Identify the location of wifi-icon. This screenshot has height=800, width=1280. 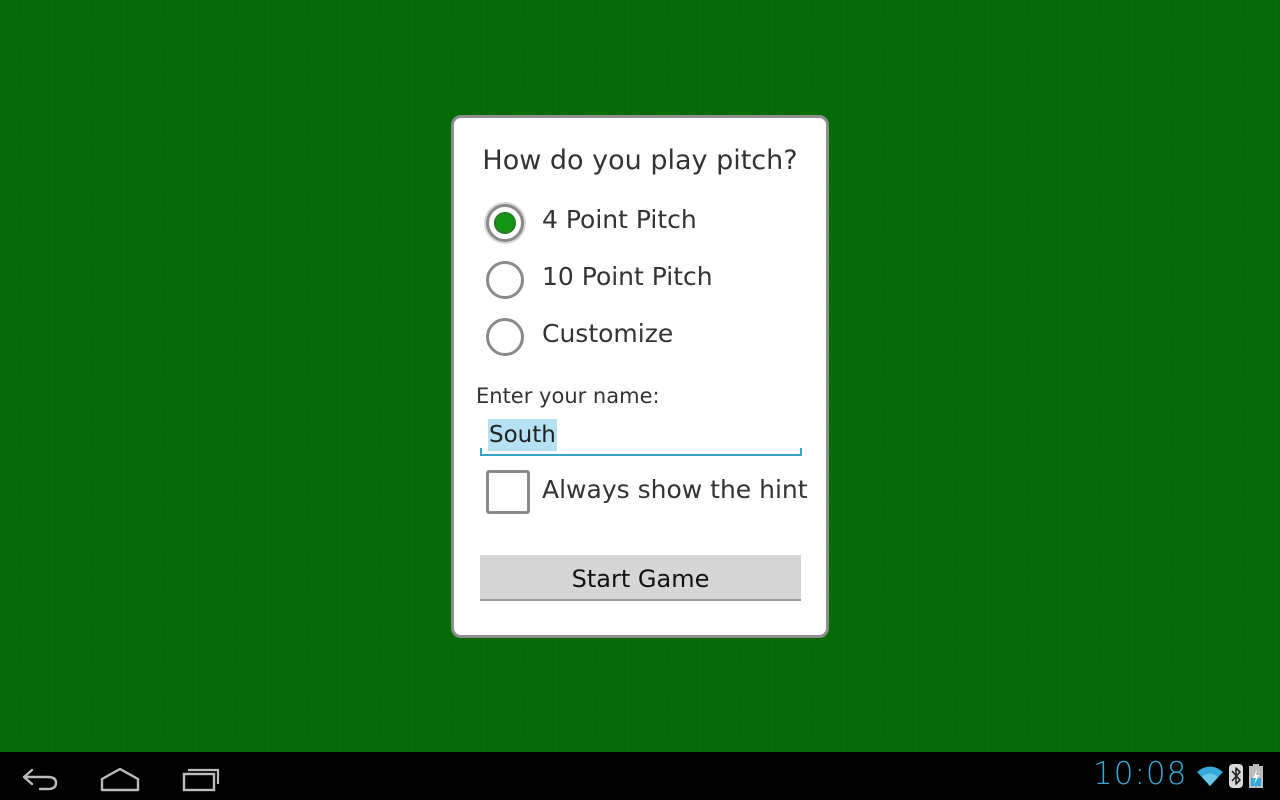
(1210, 776).